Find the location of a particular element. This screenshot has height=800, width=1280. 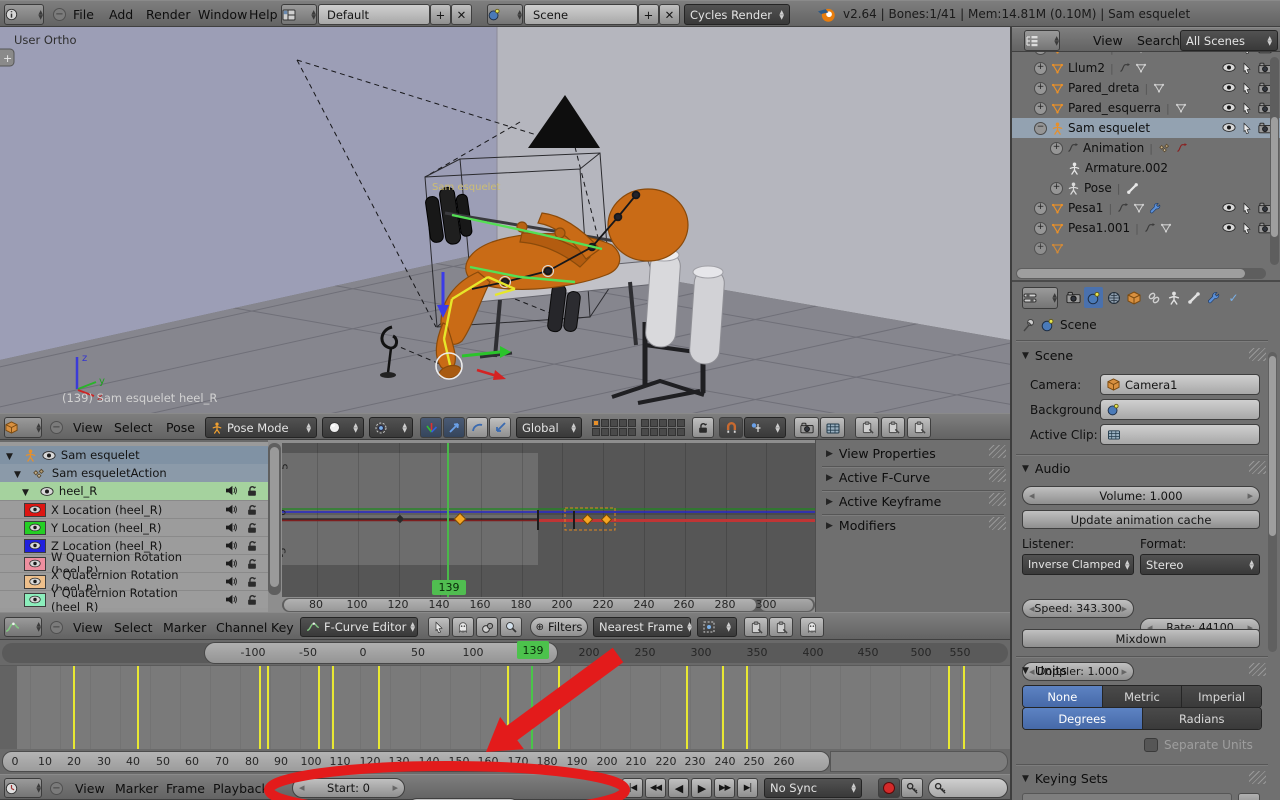

panel-view-properties: View Properties is located at coordinates (881, 453).